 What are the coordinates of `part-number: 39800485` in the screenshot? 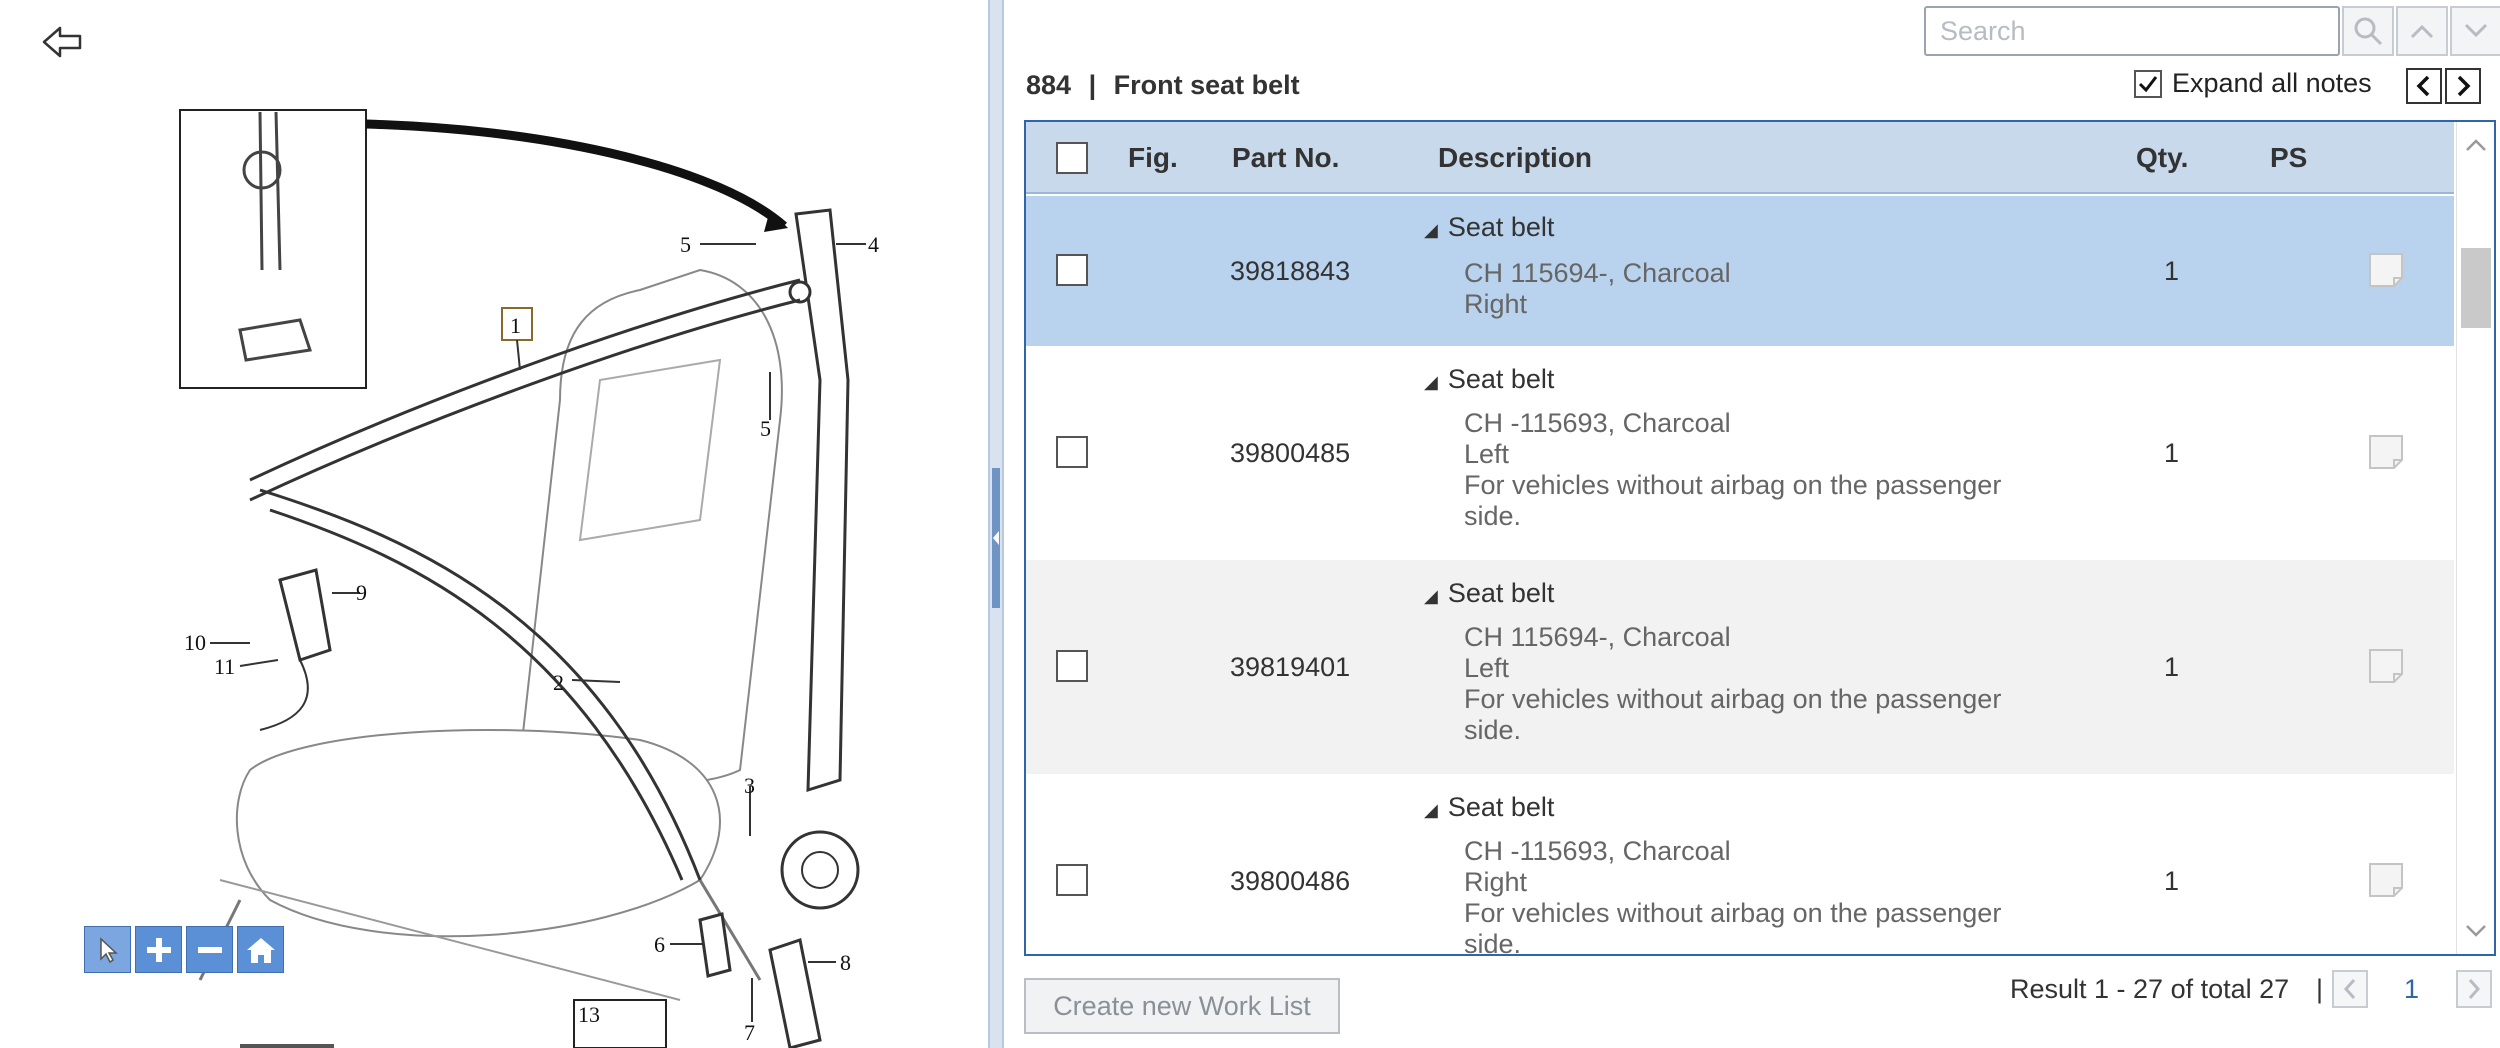 It's located at (1290, 453).